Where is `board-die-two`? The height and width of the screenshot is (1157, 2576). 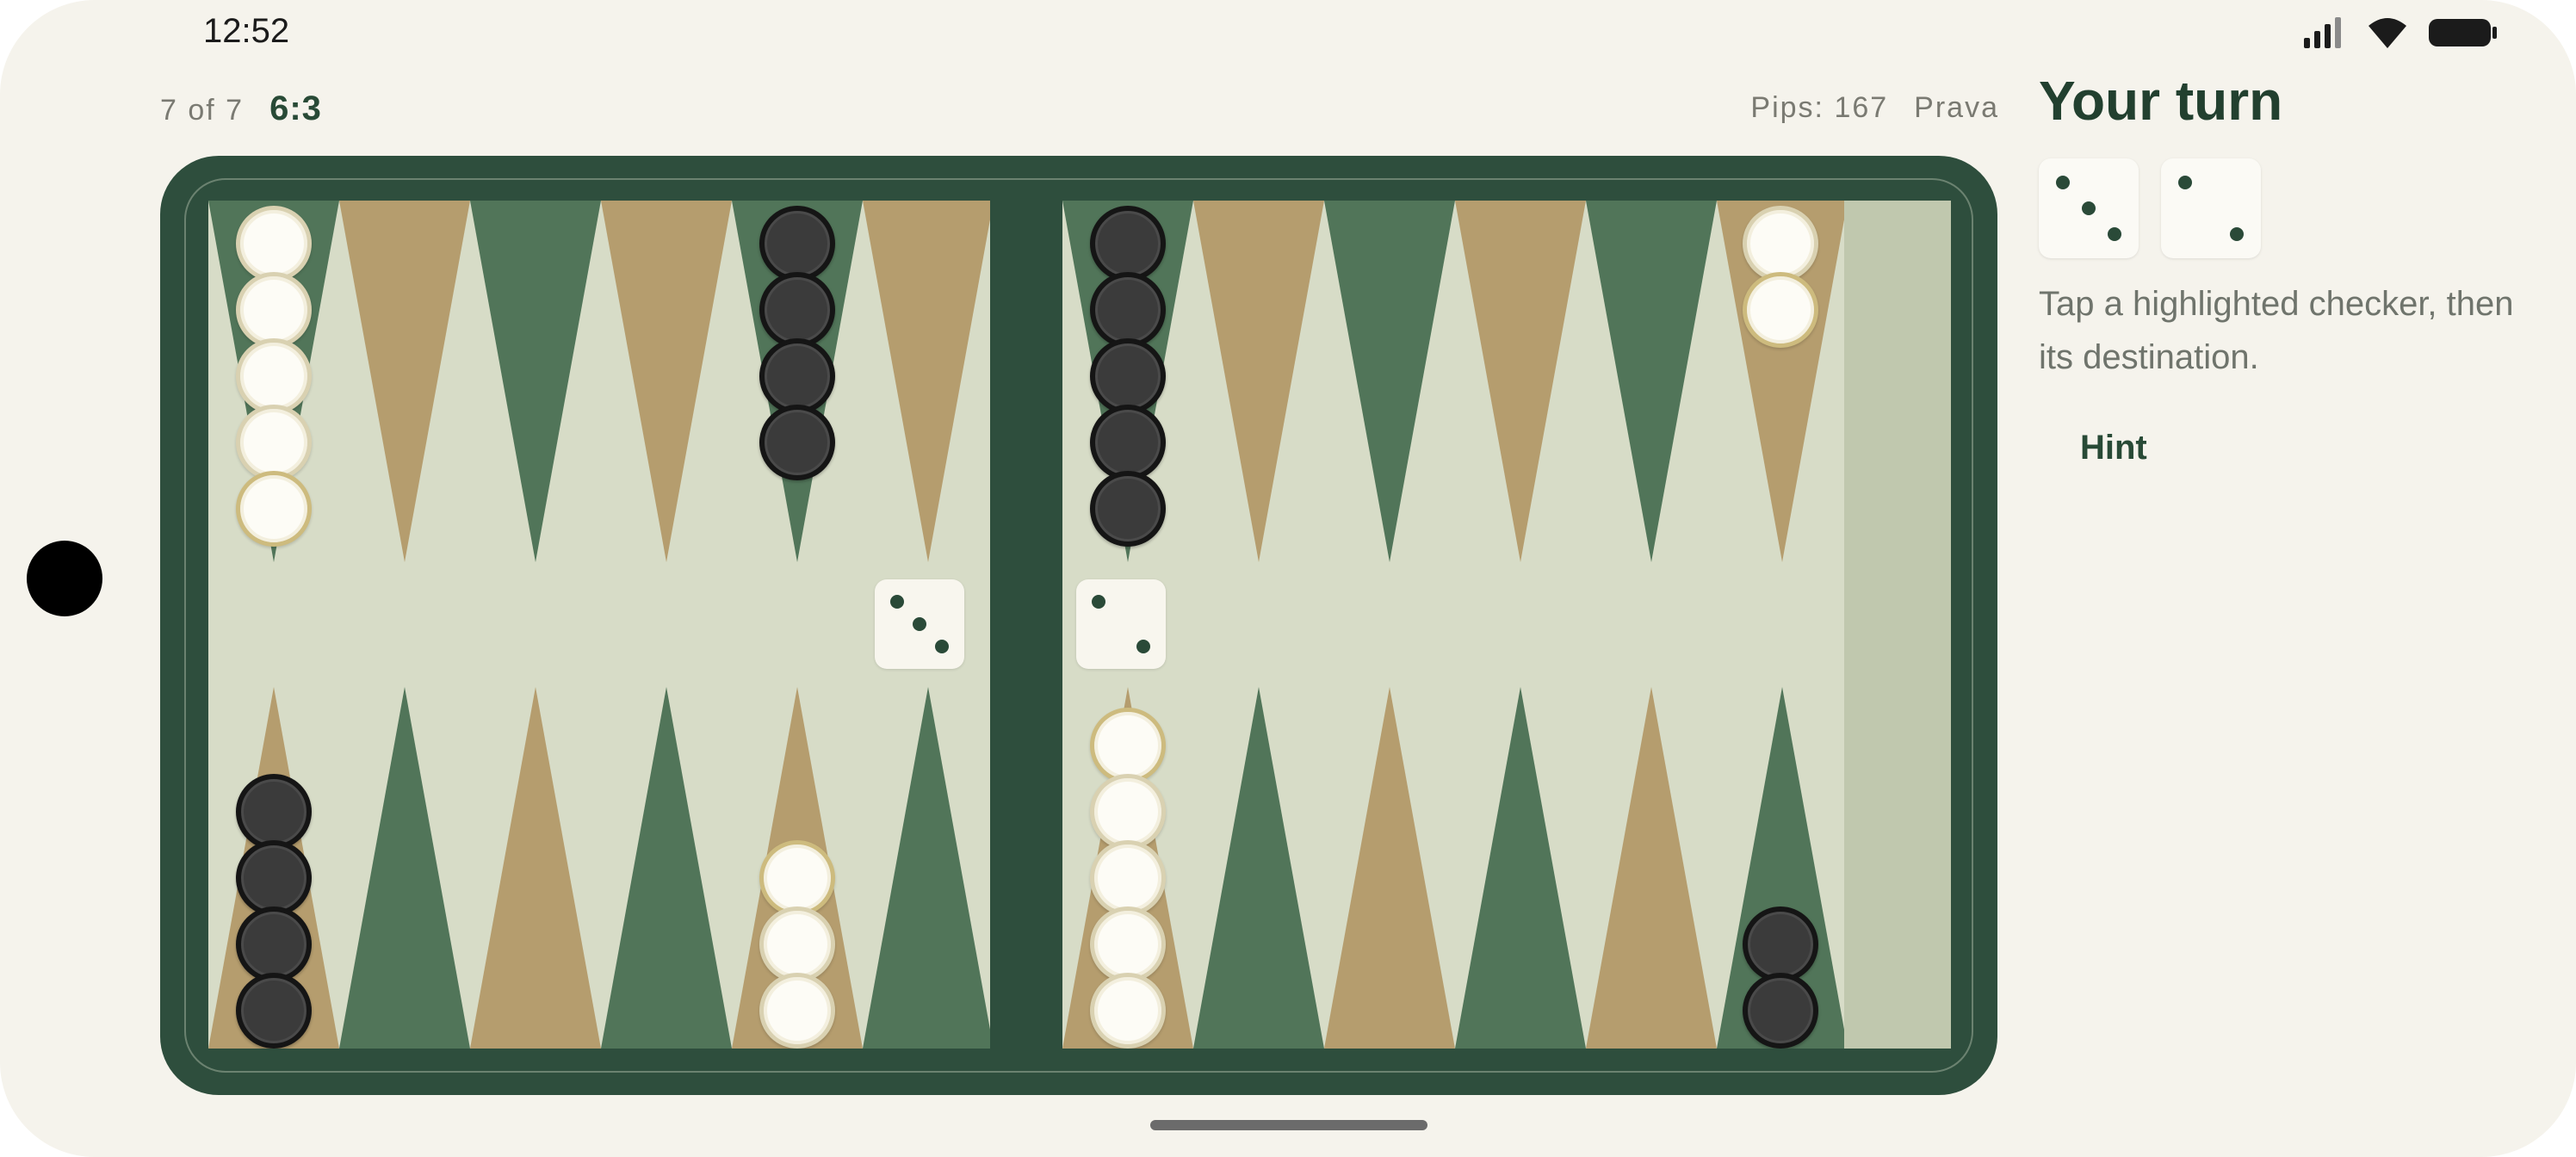 board-die-two is located at coordinates (1121, 624).